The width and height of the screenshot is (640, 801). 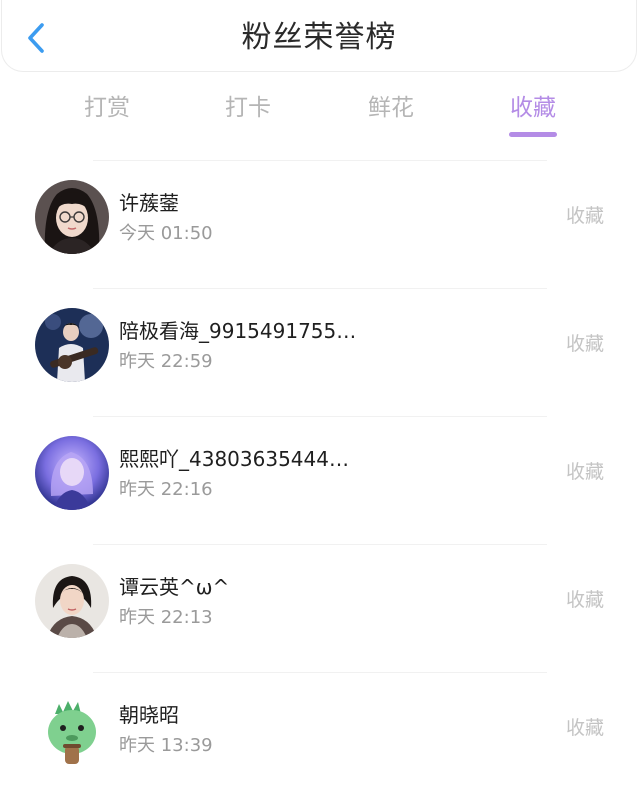 What do you see at coordinates (319, 352) in the screenshot?
I see `list-item: 陪极看海_9915491755… 昨天 22:59 收藏` at bounding box center [319, 352].